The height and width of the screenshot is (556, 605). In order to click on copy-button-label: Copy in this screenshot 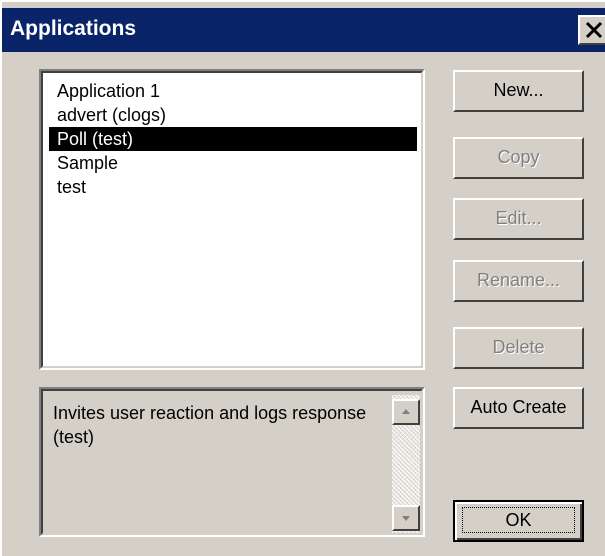, I will do `click(518, 157)`.